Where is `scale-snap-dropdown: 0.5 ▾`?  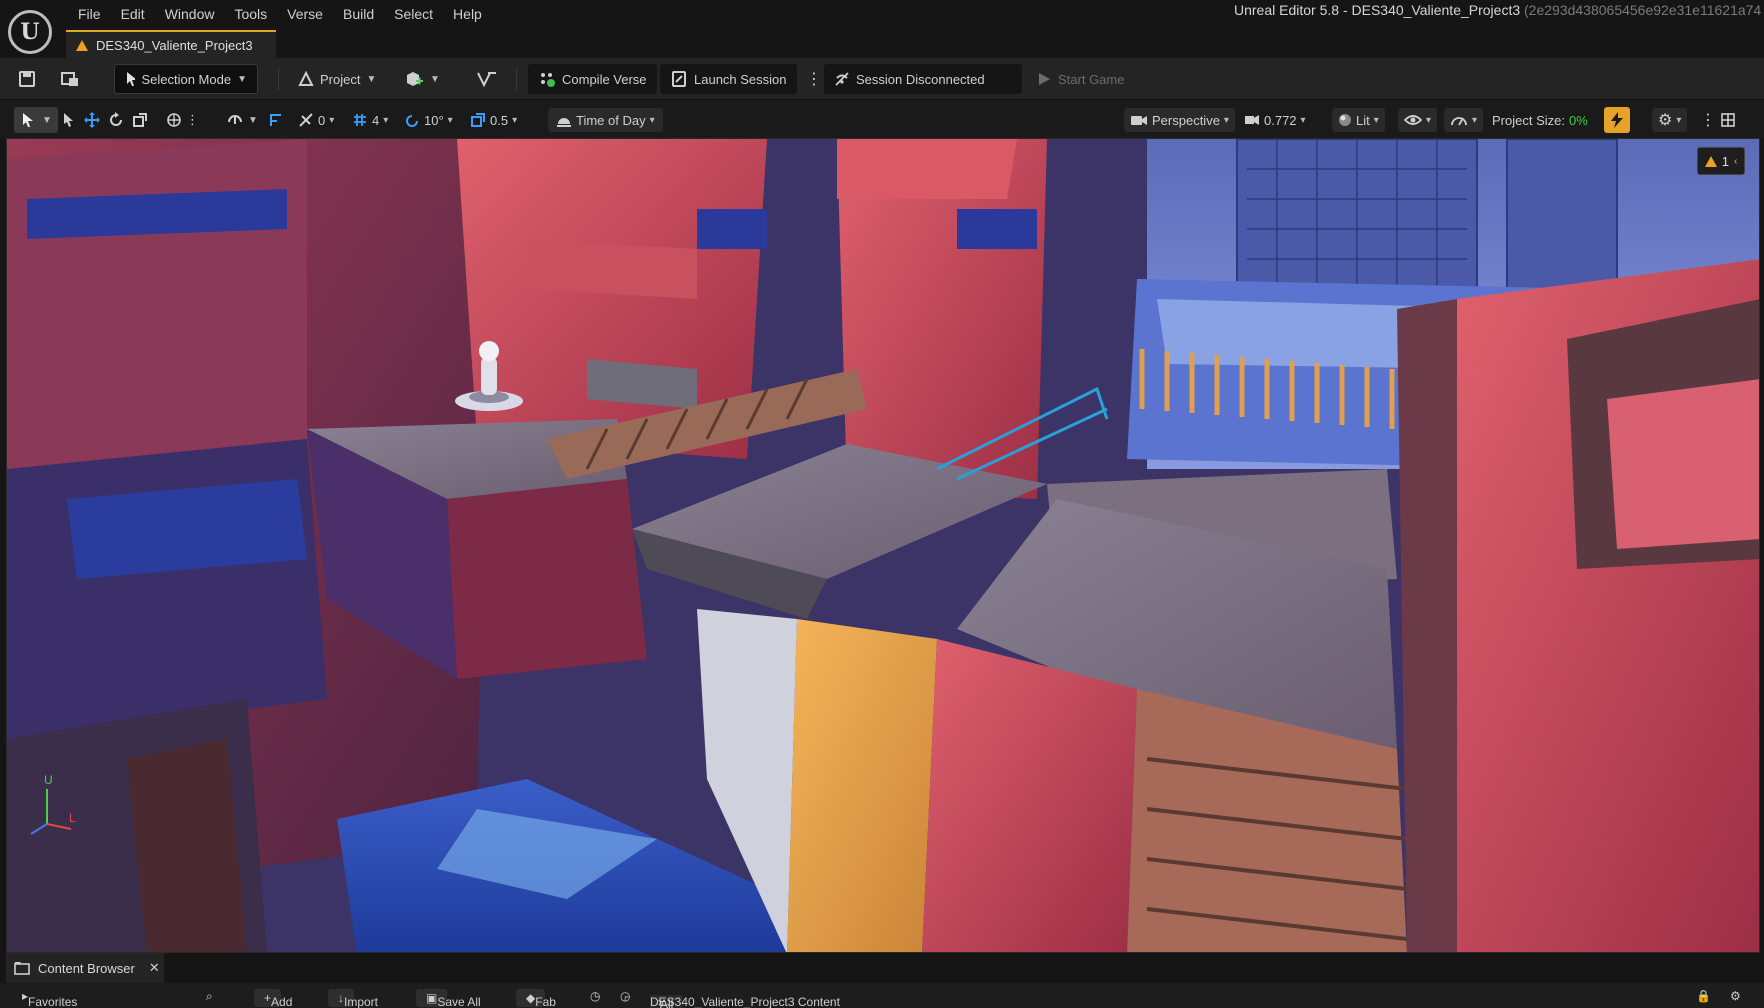 scale-snap-dropdown: 0.5 ▾ is located at coordinates (493, 120).